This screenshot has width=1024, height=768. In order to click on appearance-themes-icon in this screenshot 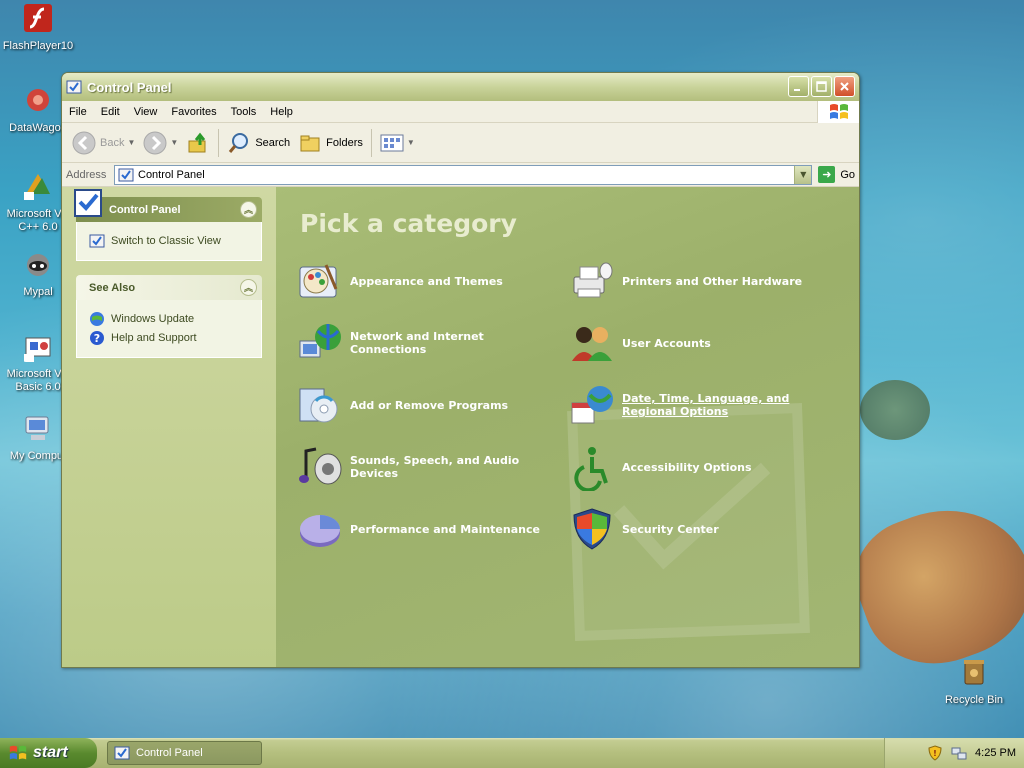, I will do `click(318, 281)`.